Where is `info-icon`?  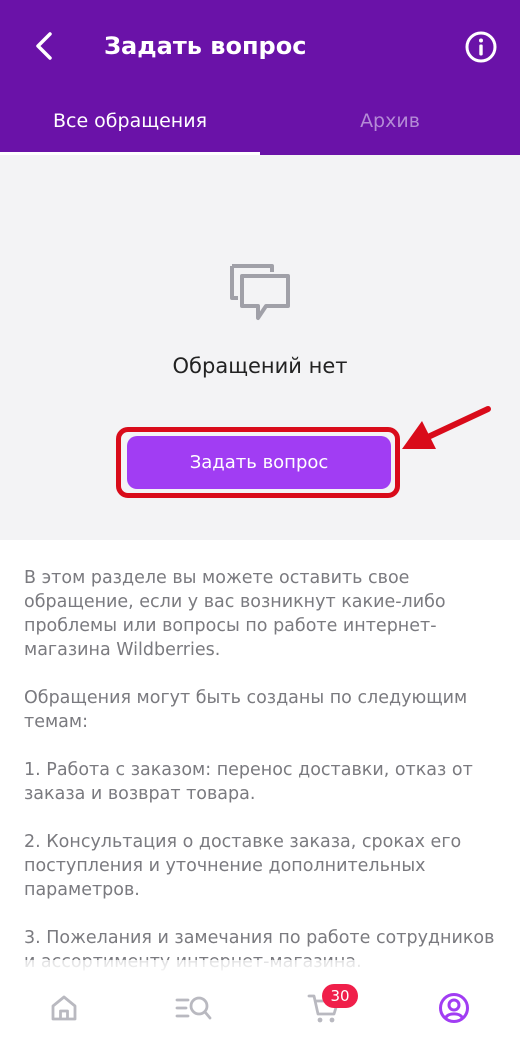
info-icon is located at coordinates (481, 47).